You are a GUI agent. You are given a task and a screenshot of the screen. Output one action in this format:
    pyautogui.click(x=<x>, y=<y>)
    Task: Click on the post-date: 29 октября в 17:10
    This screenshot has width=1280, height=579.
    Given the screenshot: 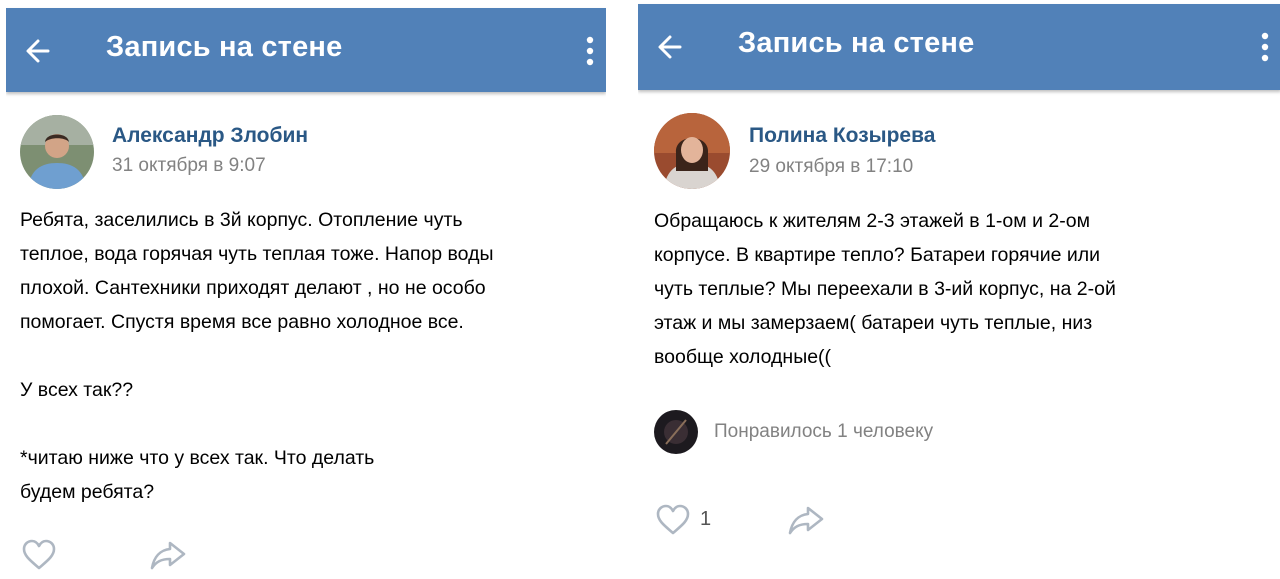 What is the action you would take?
    pyautogui.click(x=831, y=166)
    